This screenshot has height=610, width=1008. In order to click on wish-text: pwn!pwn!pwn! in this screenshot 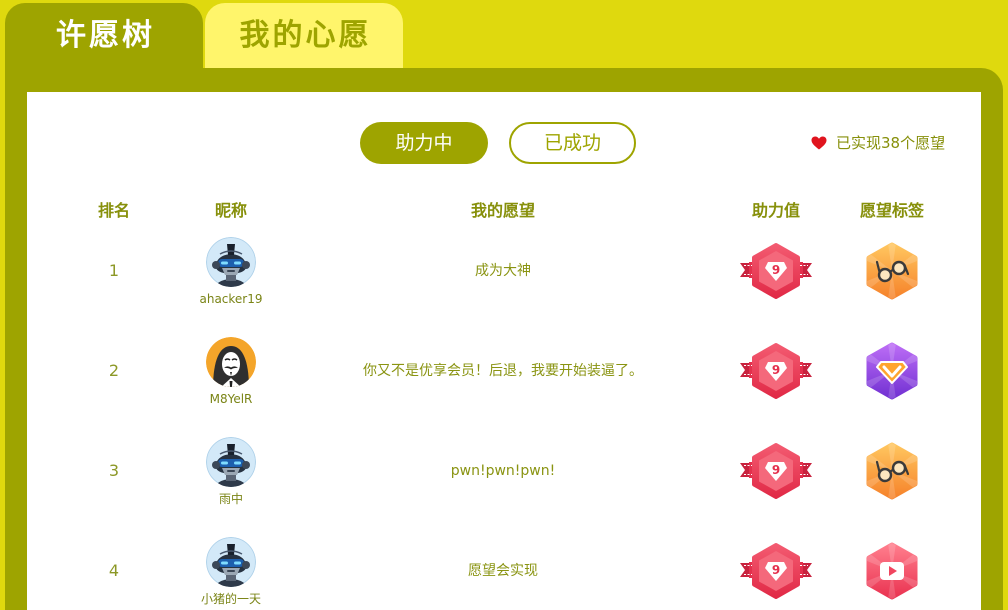, I will do `click(503, 471)`.